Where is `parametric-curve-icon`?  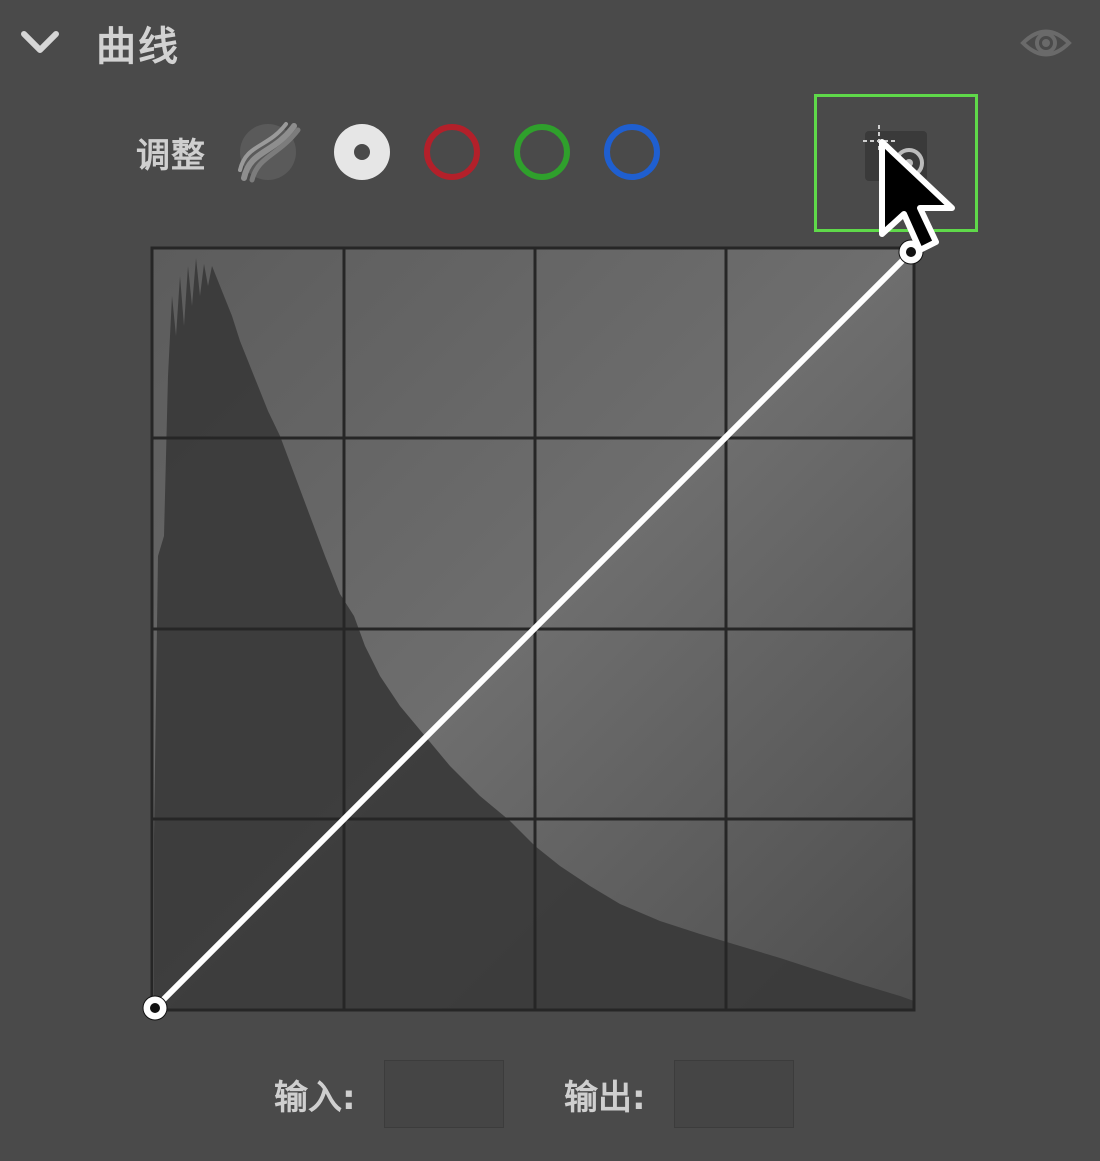 parametric-curve-icon is located at coordinates (269, 152).